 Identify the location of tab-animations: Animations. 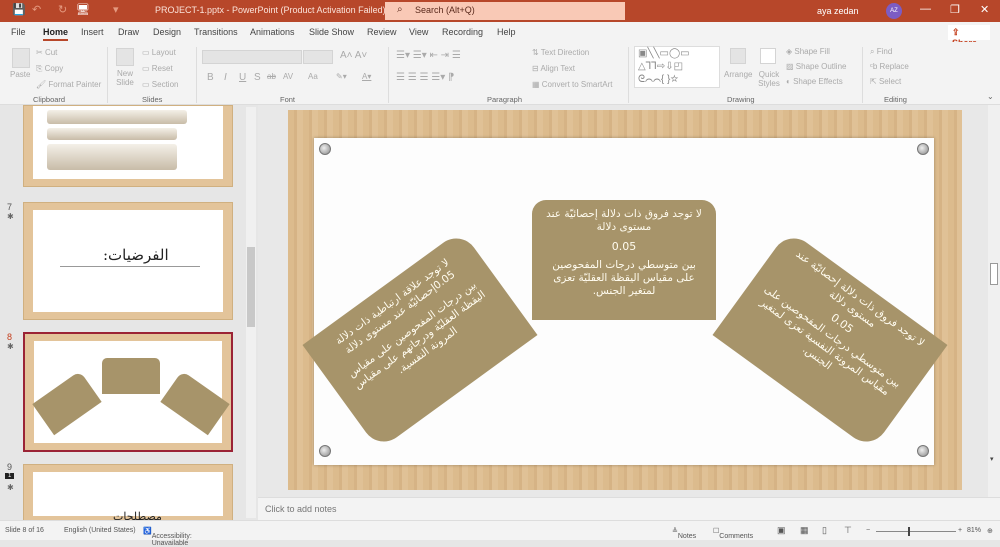
(272, 32).